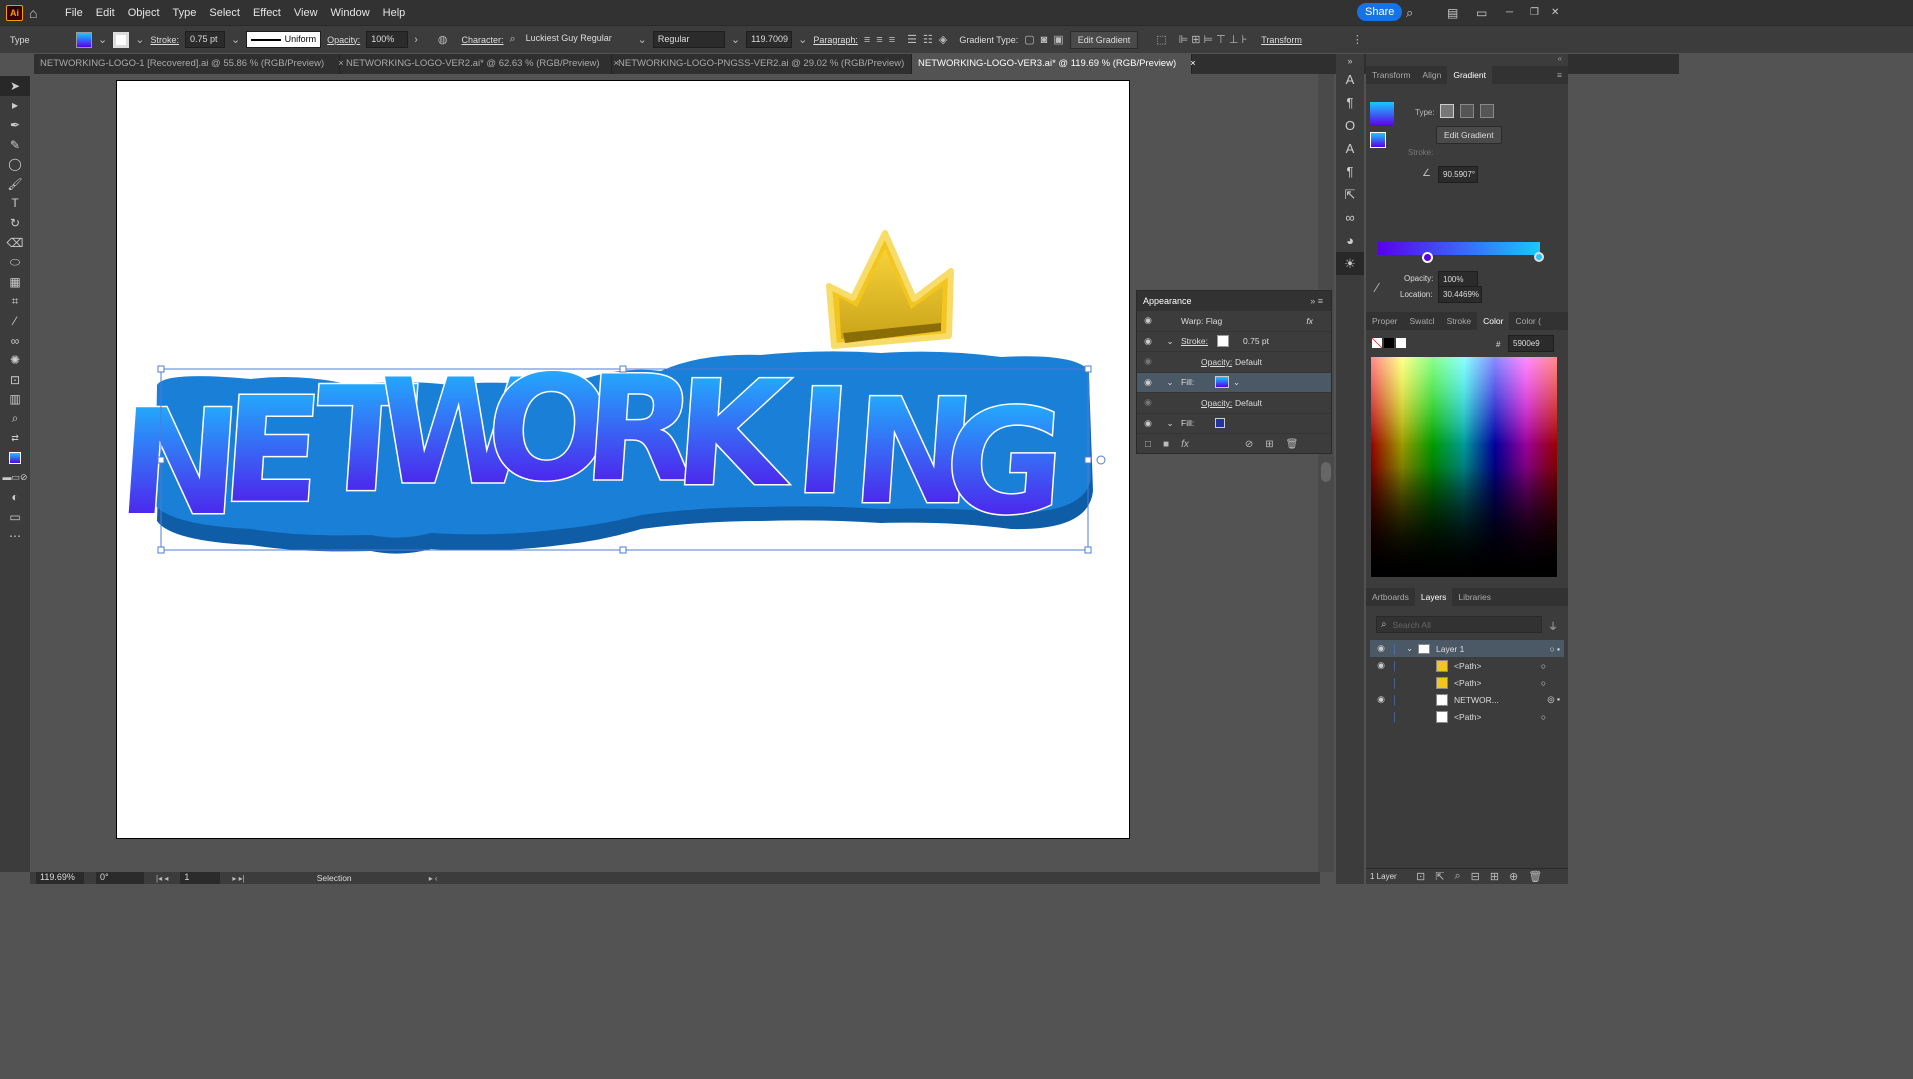 Image resolution: width=1913 pixels, height=1079 pixels. I want to click on radial-gradient-icon: ◙, so click(1044, 40).